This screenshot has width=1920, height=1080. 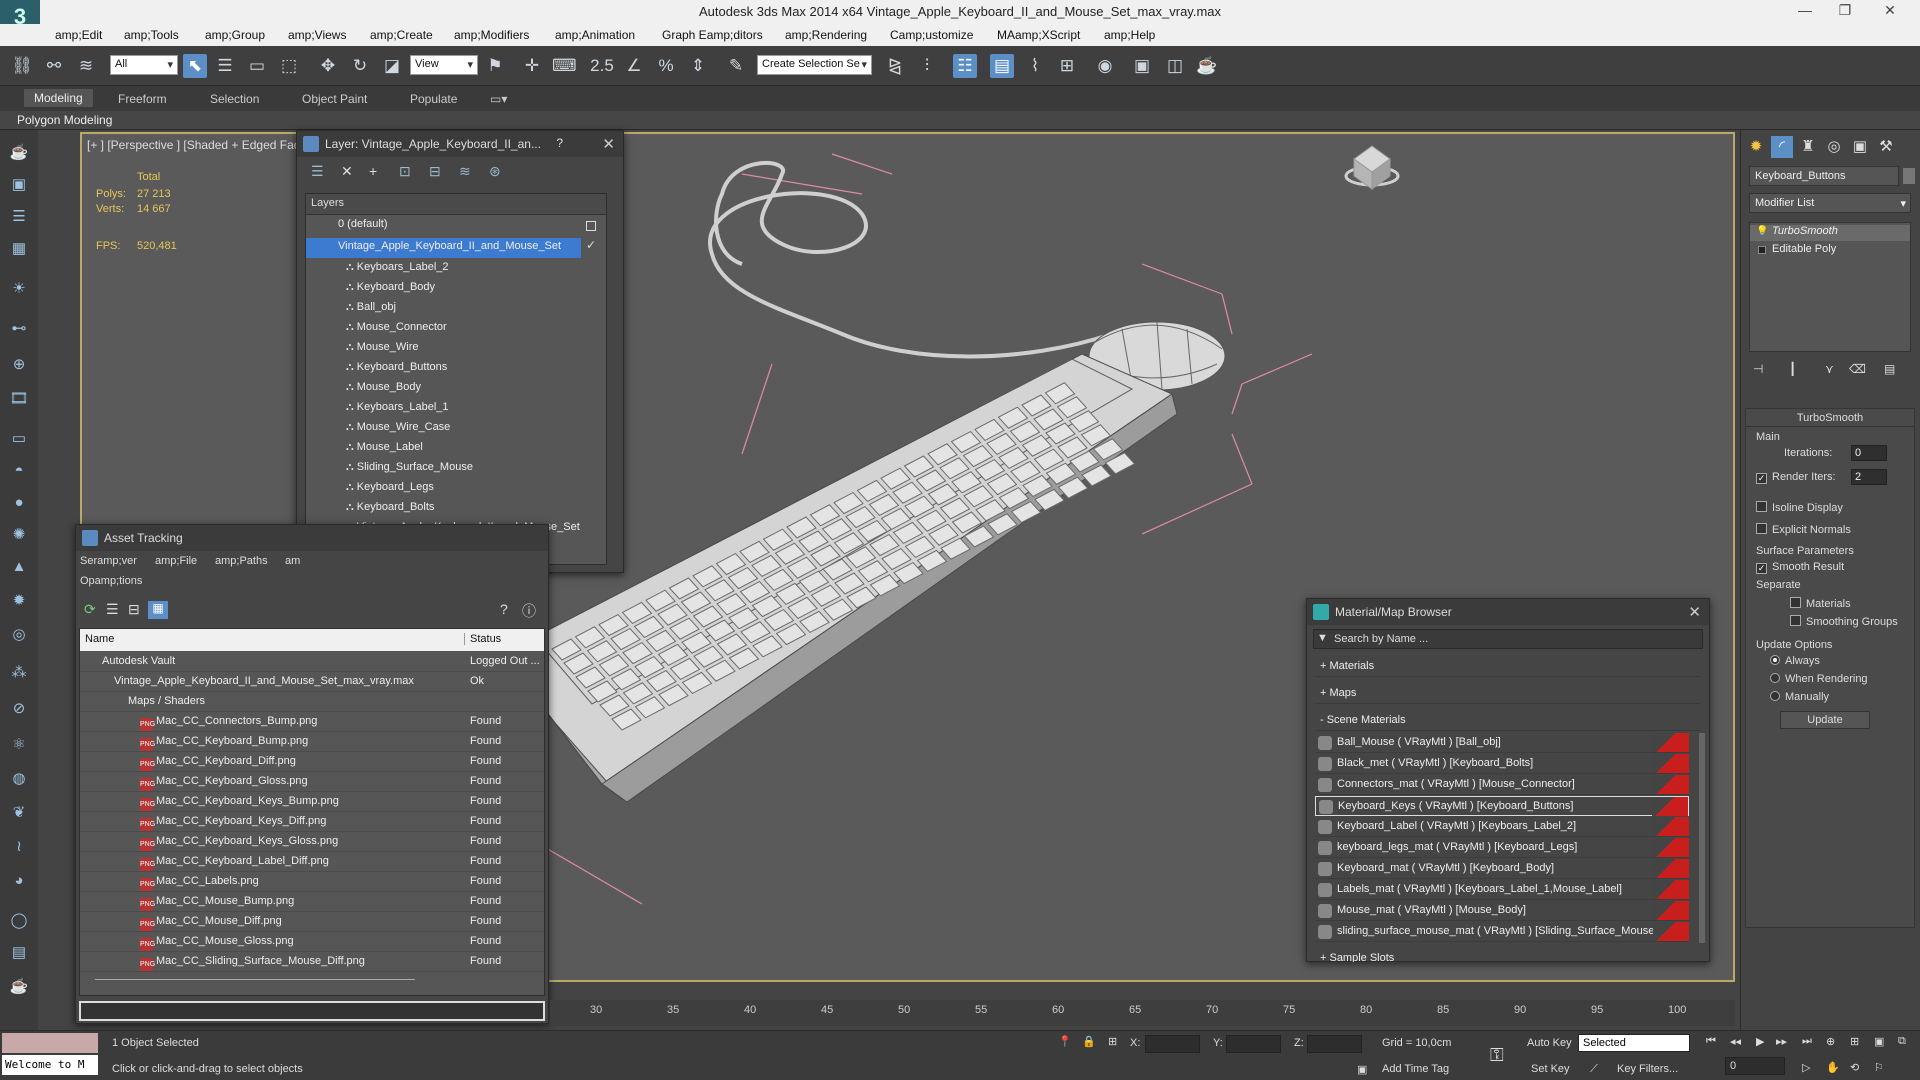 I want to click on camera-icon: ⊷, so click(x=19, y=329).